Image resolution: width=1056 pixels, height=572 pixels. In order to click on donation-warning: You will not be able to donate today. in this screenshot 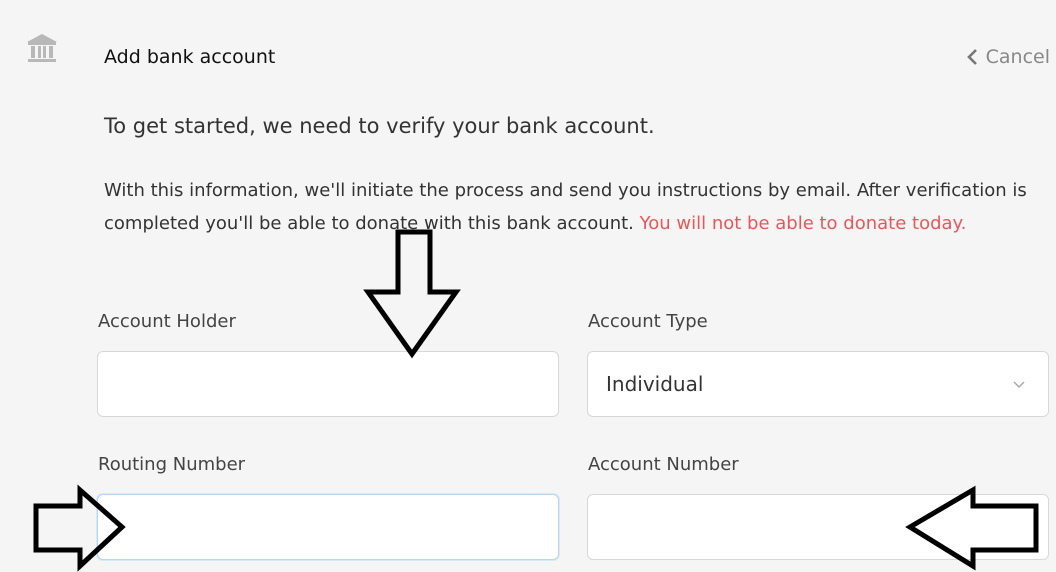, I will do `click(803, 223)`.